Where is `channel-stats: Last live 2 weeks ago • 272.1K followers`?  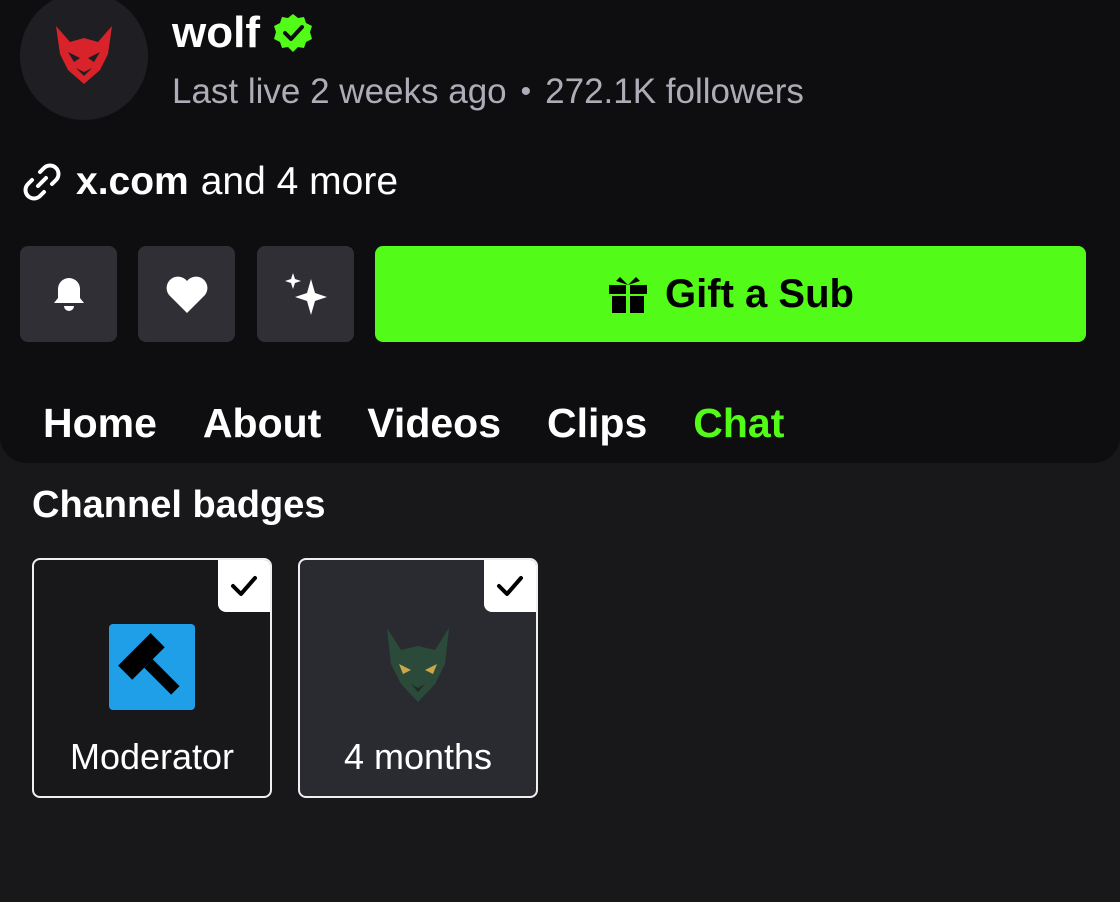
channel-stats: Last live 2 weeks ago • 272.1K followers is located at coordinates (488, 92).